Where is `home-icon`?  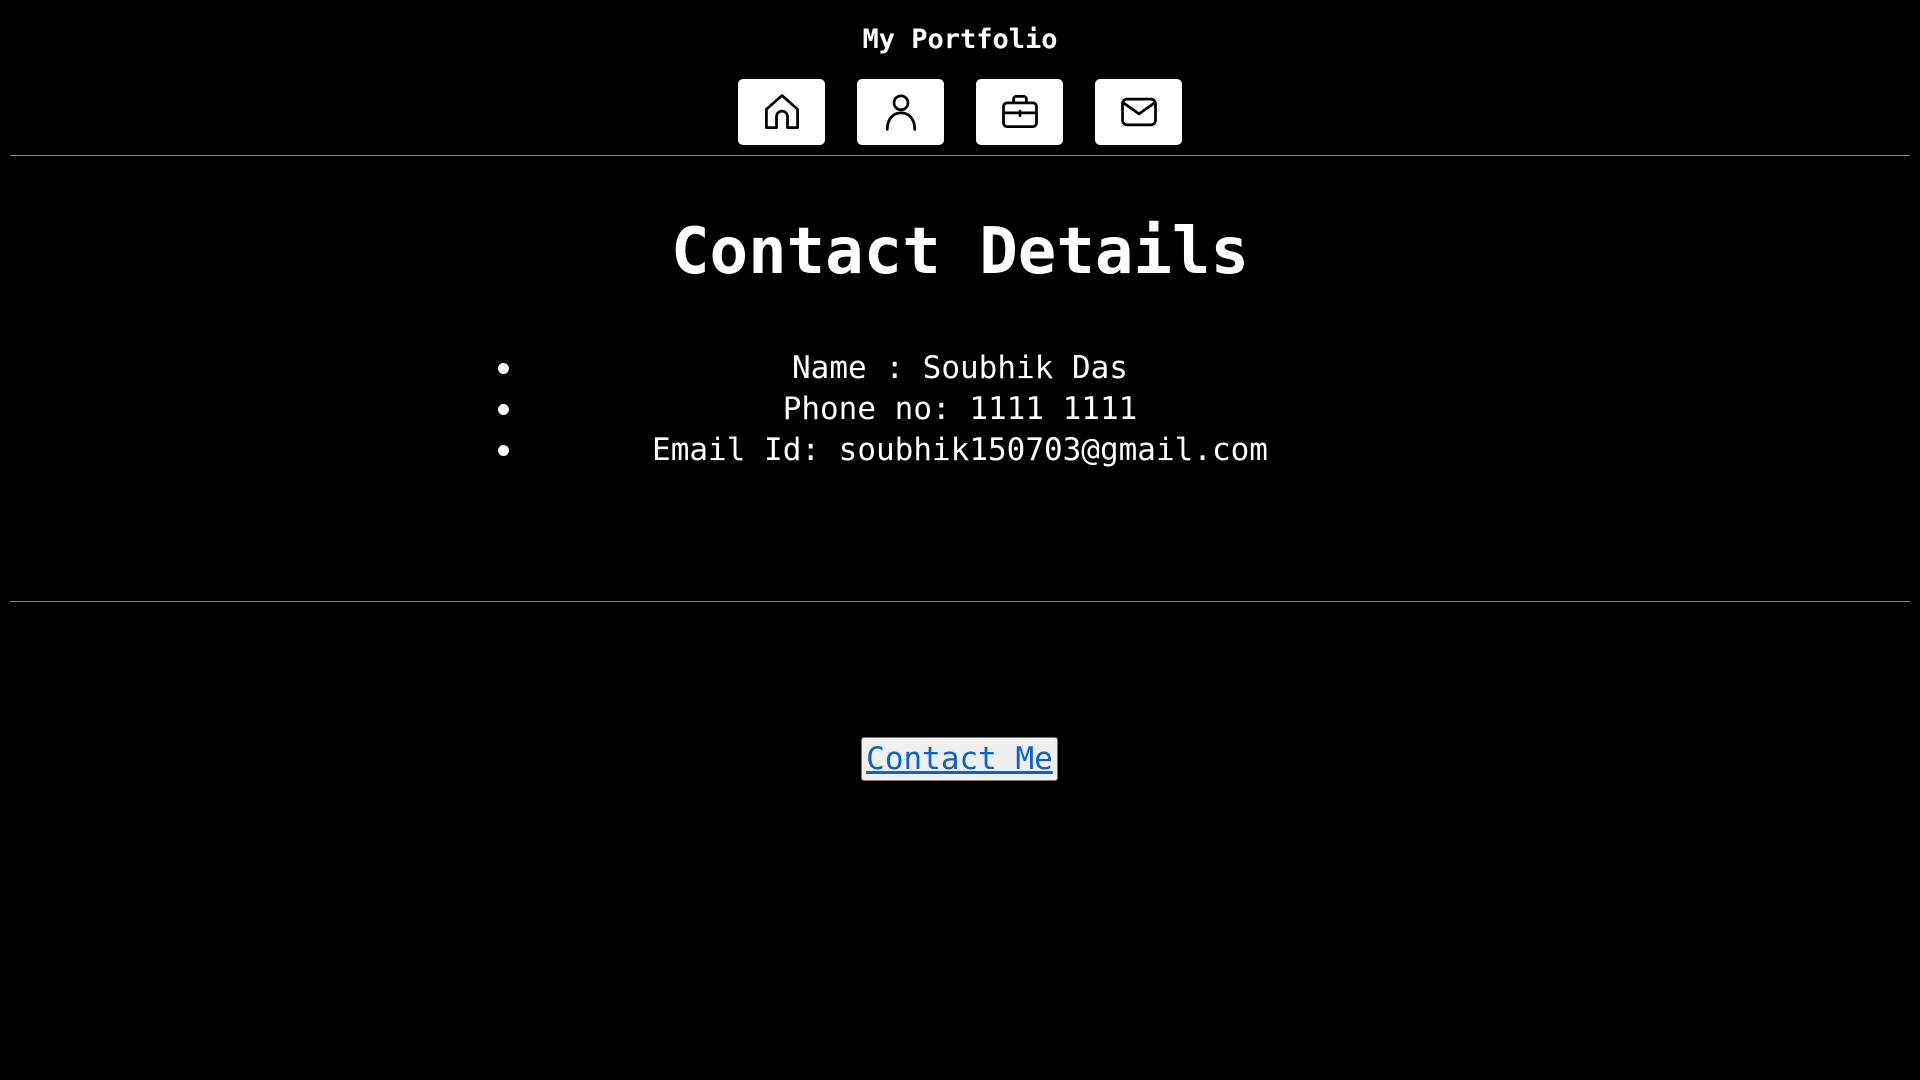 home-icon is located at coordinates (781, 111).